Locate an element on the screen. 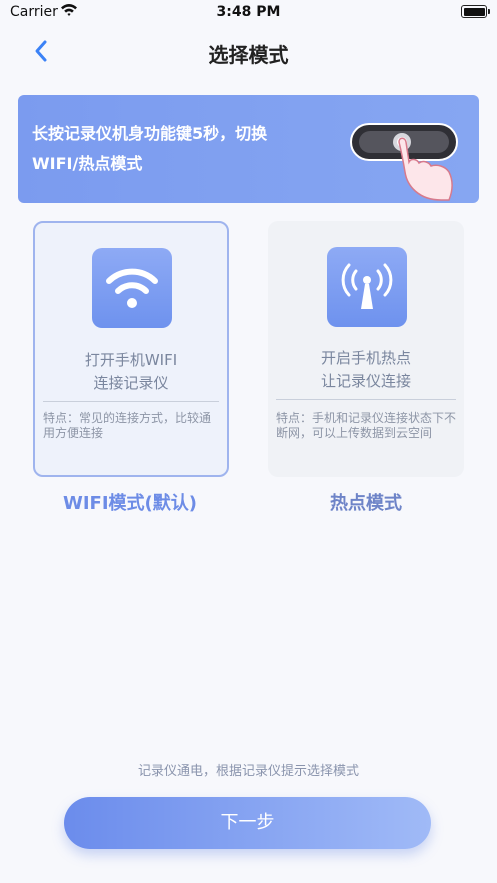  wifi-mode-description-line1: 打开手机WIFI is located at coordinates (131, 360).